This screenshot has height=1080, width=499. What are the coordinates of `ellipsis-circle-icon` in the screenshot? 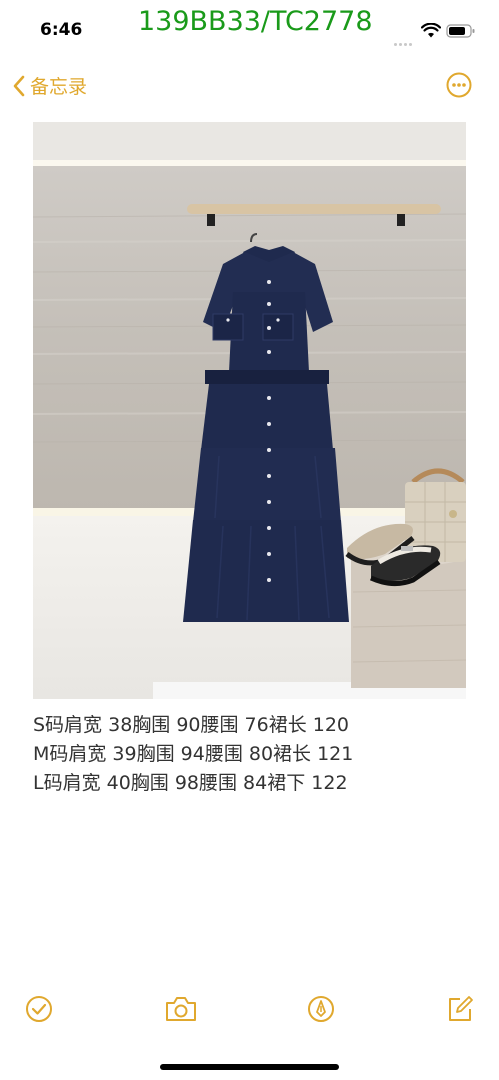 It's located at (459, 85).